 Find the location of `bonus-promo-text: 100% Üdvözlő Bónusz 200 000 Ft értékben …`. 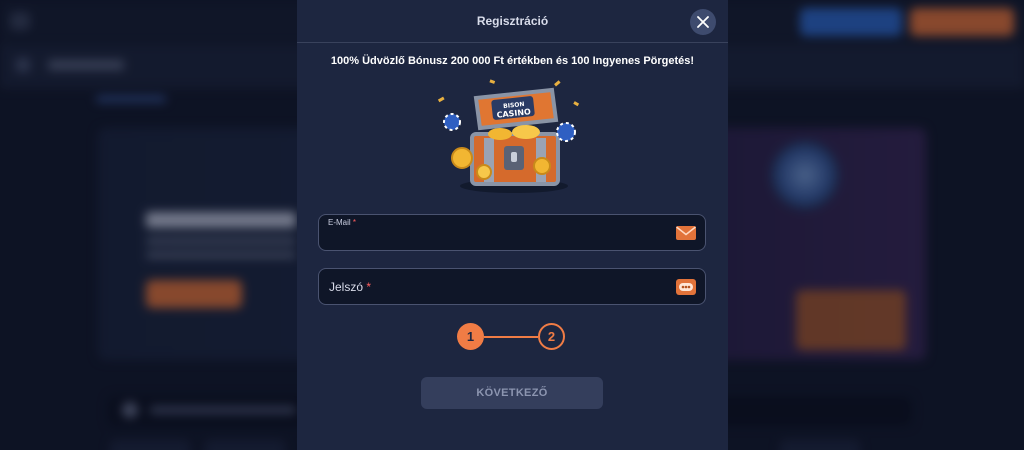

bonus-promo-text: 100% Üdvözlő Bónusz 200 000 Ft értékben … is located at coordinates (512, 61).